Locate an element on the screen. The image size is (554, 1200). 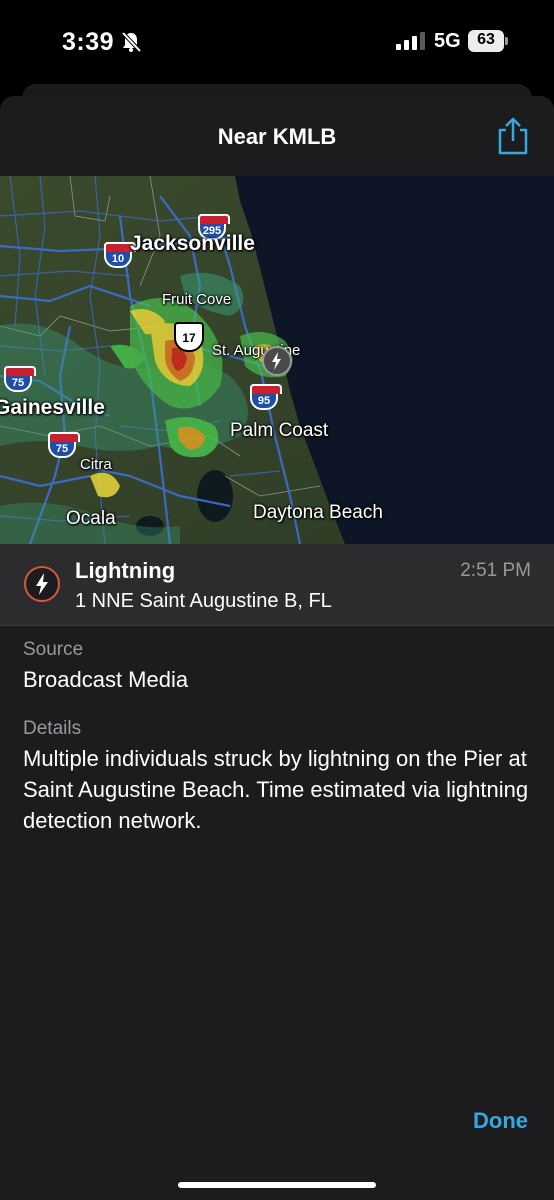
map-label-fruit-cove: Fruit Cove is located at coordinates (197, 299).